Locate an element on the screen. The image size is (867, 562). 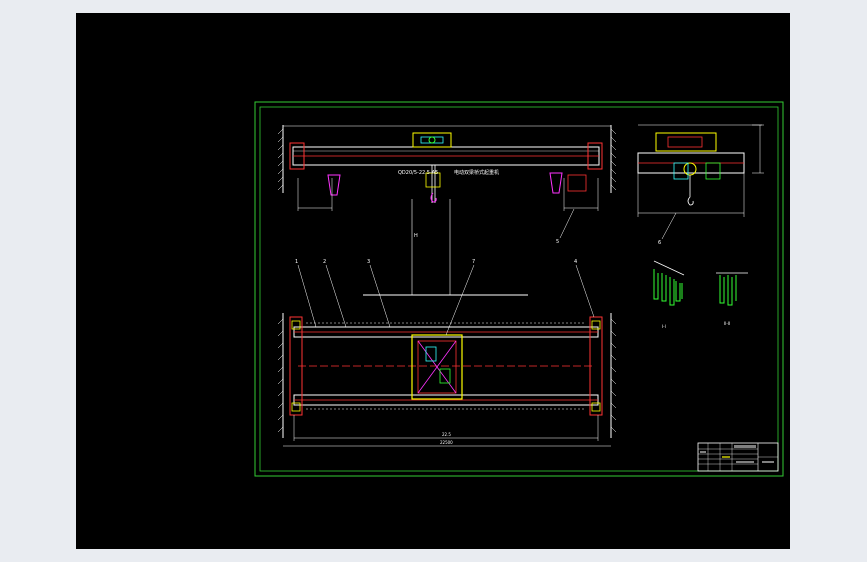
callout-3: 3 is located at coordinates (368, 262).